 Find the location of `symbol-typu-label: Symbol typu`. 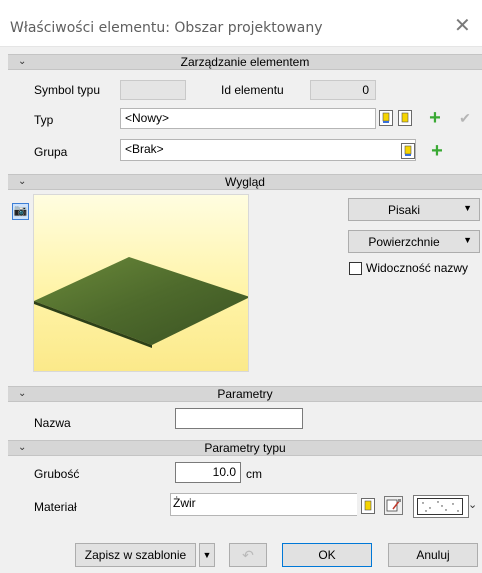

symbol-typu-label: Symbol typu is located at coordinates (67, 90).